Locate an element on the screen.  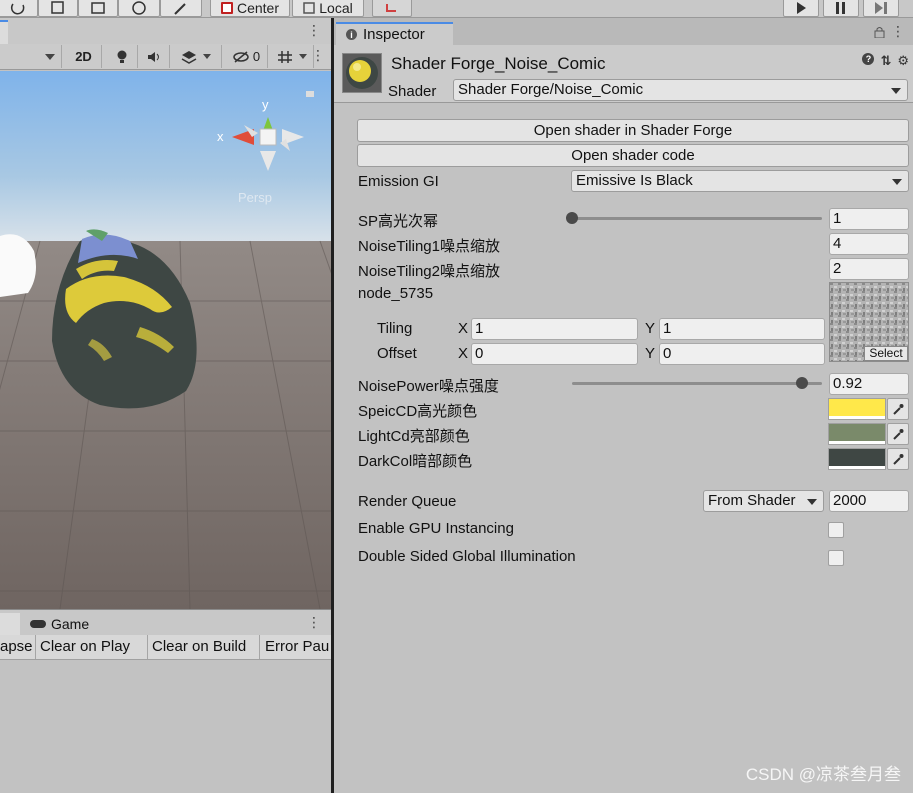
pause-button is located at coordinates (841, 8).